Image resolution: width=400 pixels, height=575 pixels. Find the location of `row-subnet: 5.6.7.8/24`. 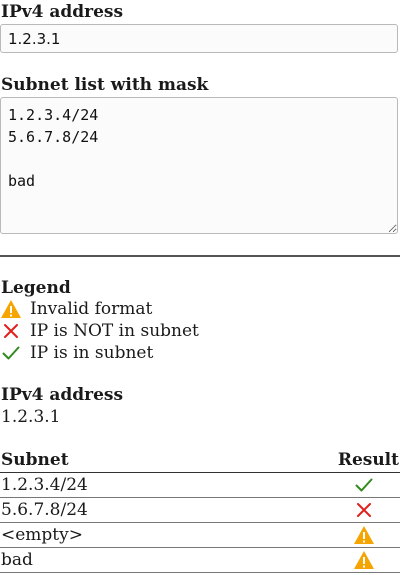

row-subnet: 5.6.7.8/24 is located at coordinates (44, 510).